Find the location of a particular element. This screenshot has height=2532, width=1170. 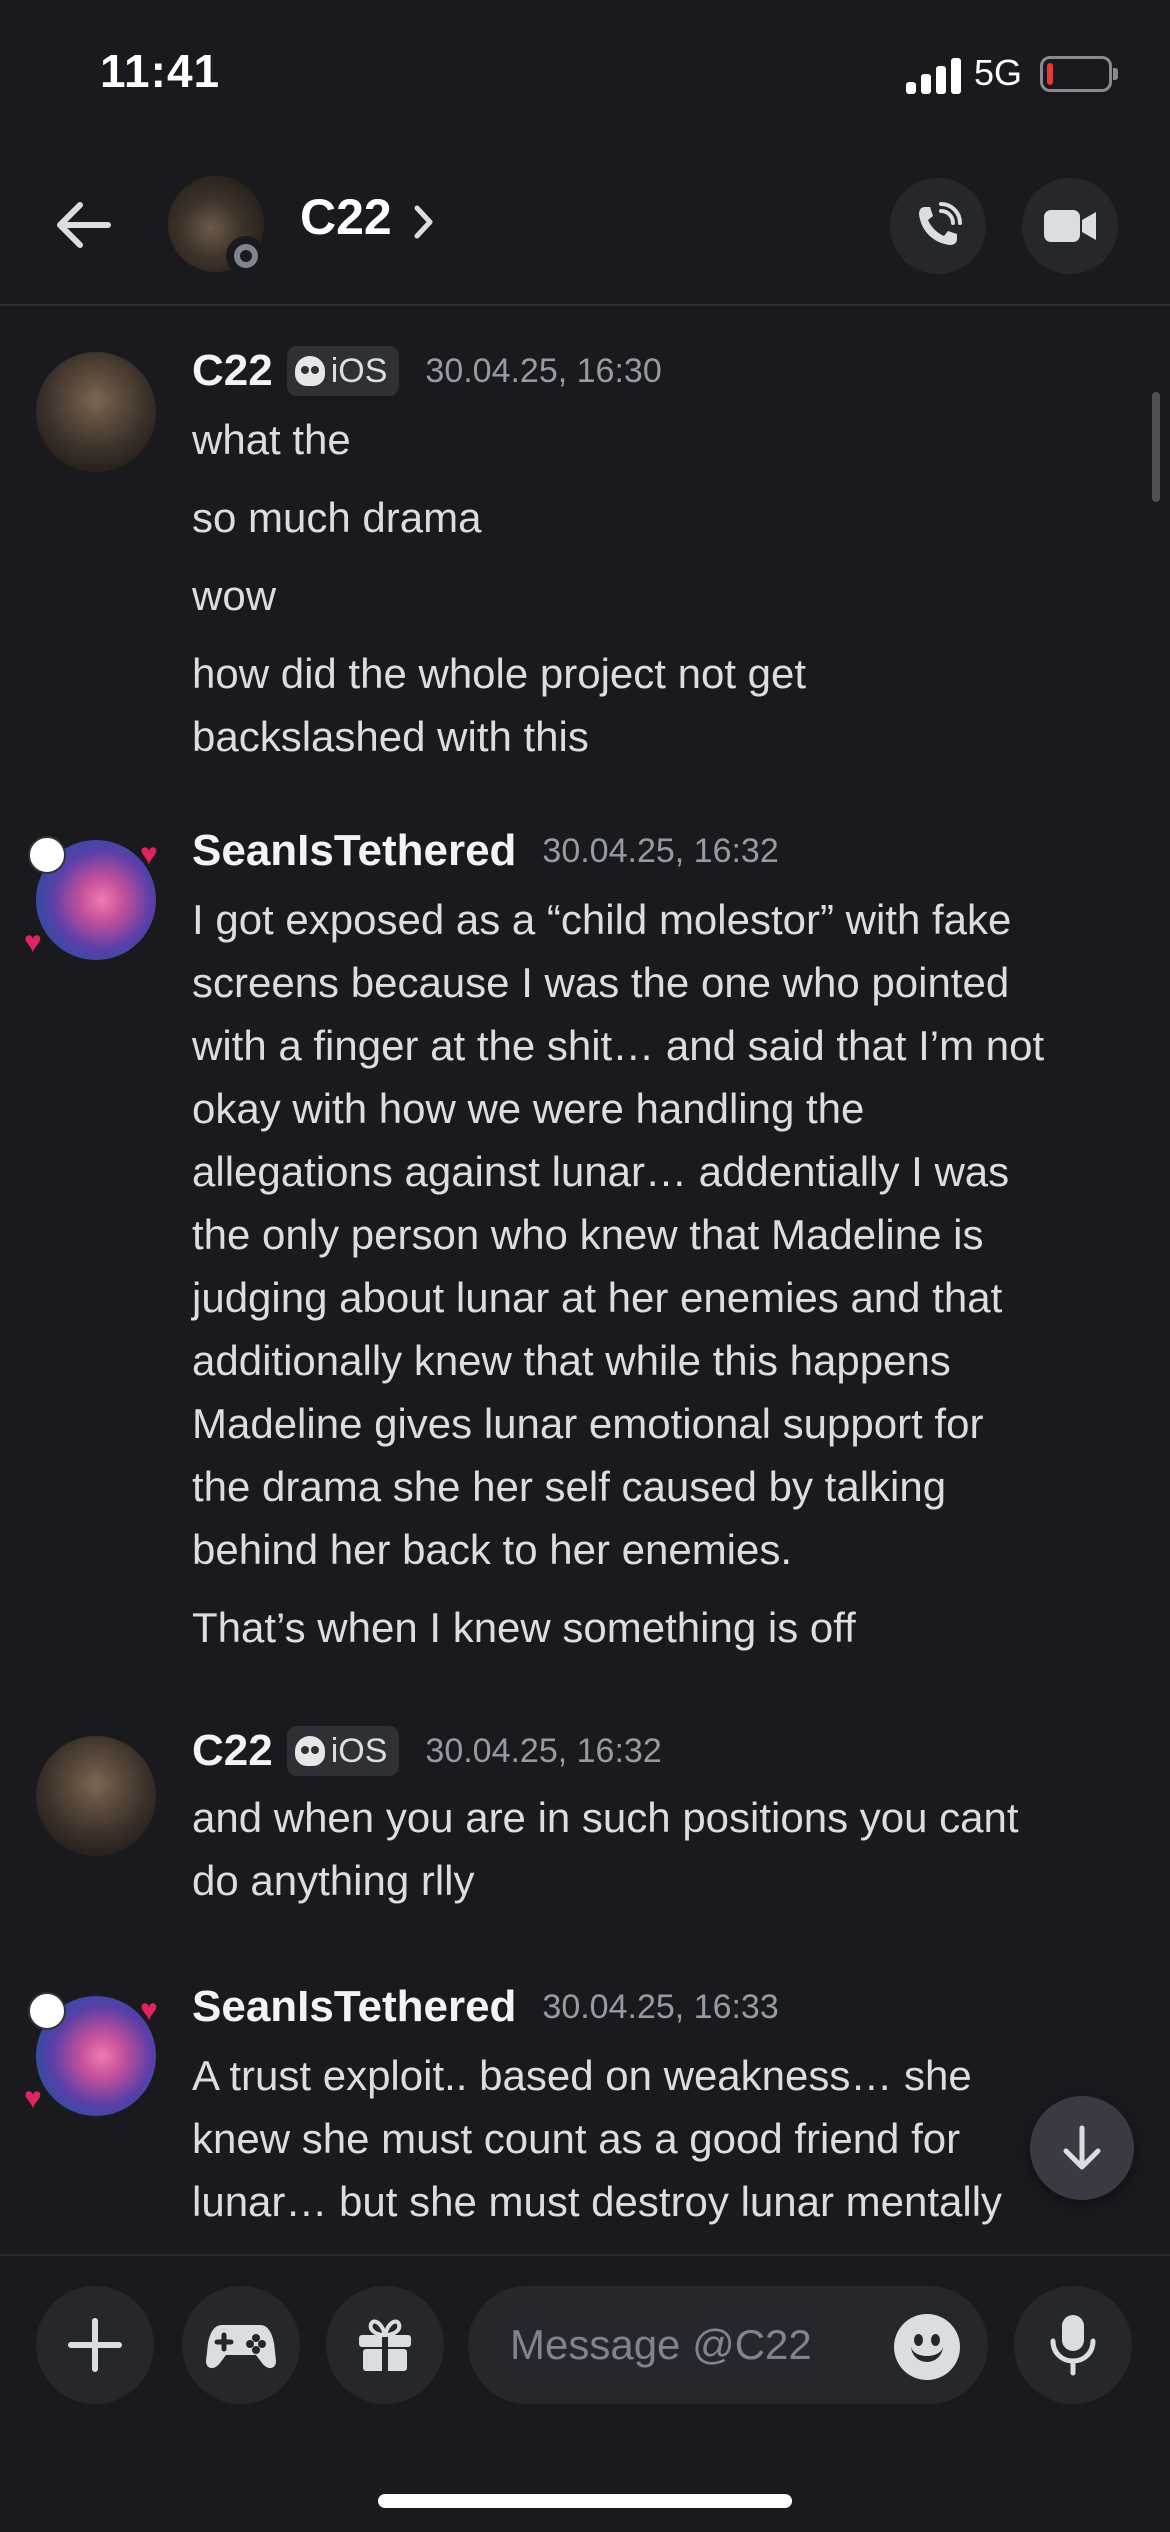

activities-button is located at coordinates (241, 2345).